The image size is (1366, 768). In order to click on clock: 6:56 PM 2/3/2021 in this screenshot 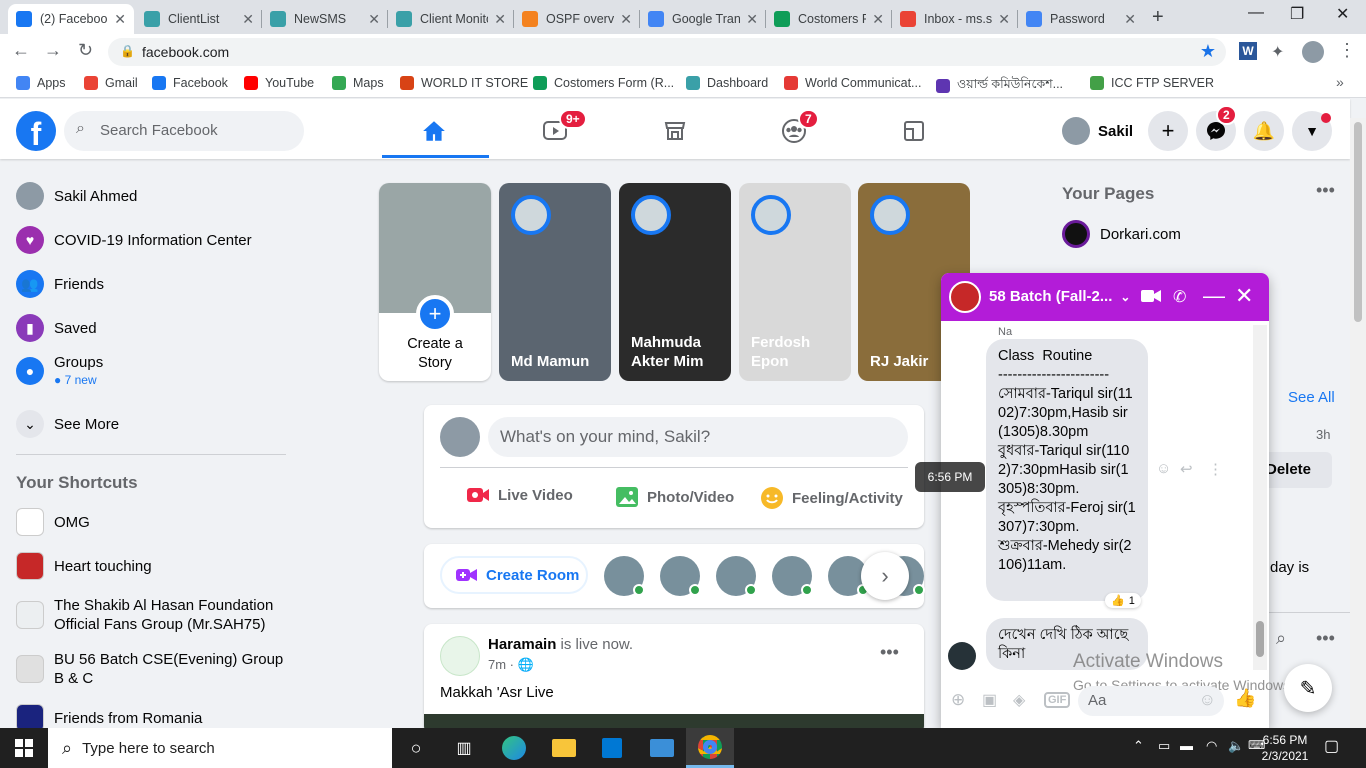, I will do `click(1285, 748)`.